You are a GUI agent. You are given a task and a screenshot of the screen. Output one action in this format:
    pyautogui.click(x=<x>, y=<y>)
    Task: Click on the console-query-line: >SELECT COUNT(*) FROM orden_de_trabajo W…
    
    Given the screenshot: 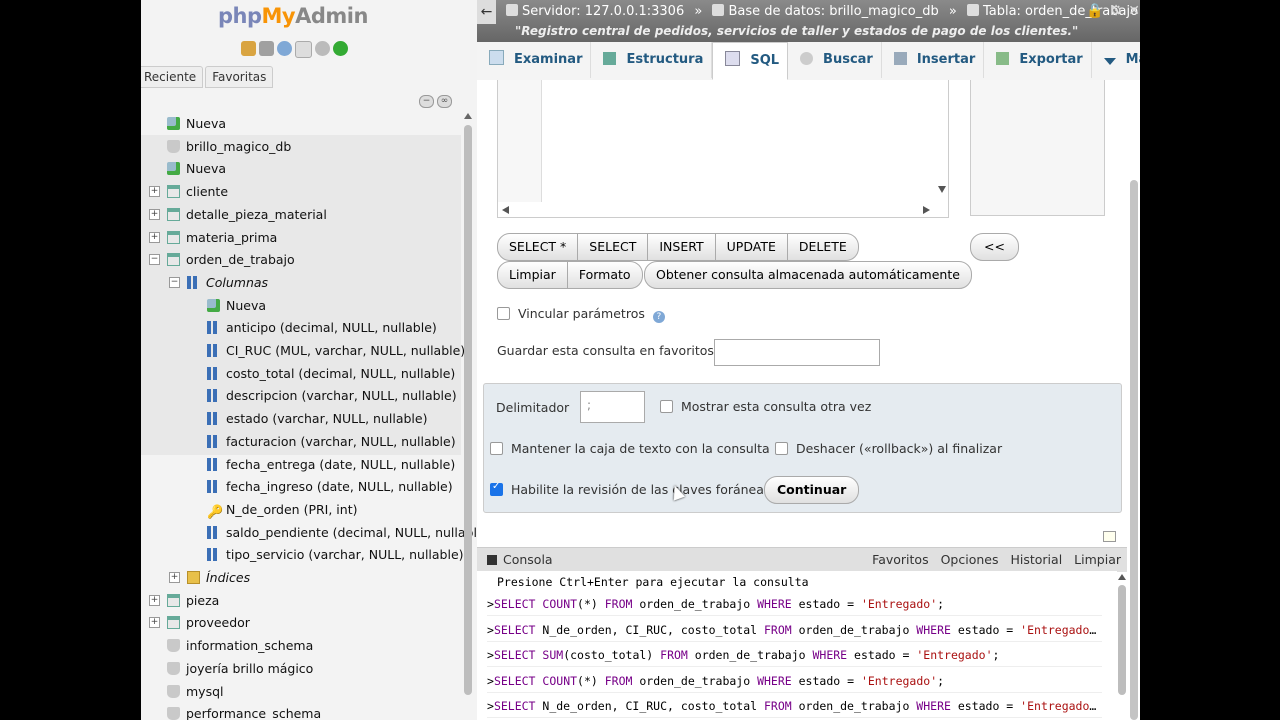 What is the action you would take?
    pyautogui.click(x=794, y=683)
    